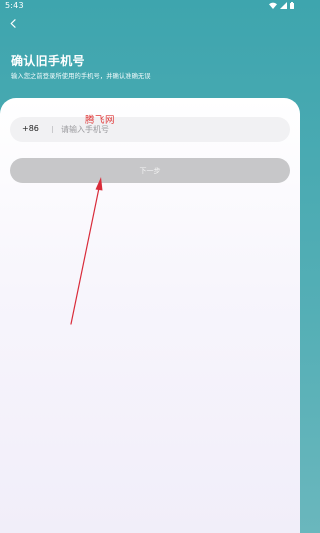 Image resolution: width=320 pixels, height=533 pixels. What do you see at coordinates (150, 6) in the screenshot?
I see `status-bar: 5:43` at bounding box center [150, 6].